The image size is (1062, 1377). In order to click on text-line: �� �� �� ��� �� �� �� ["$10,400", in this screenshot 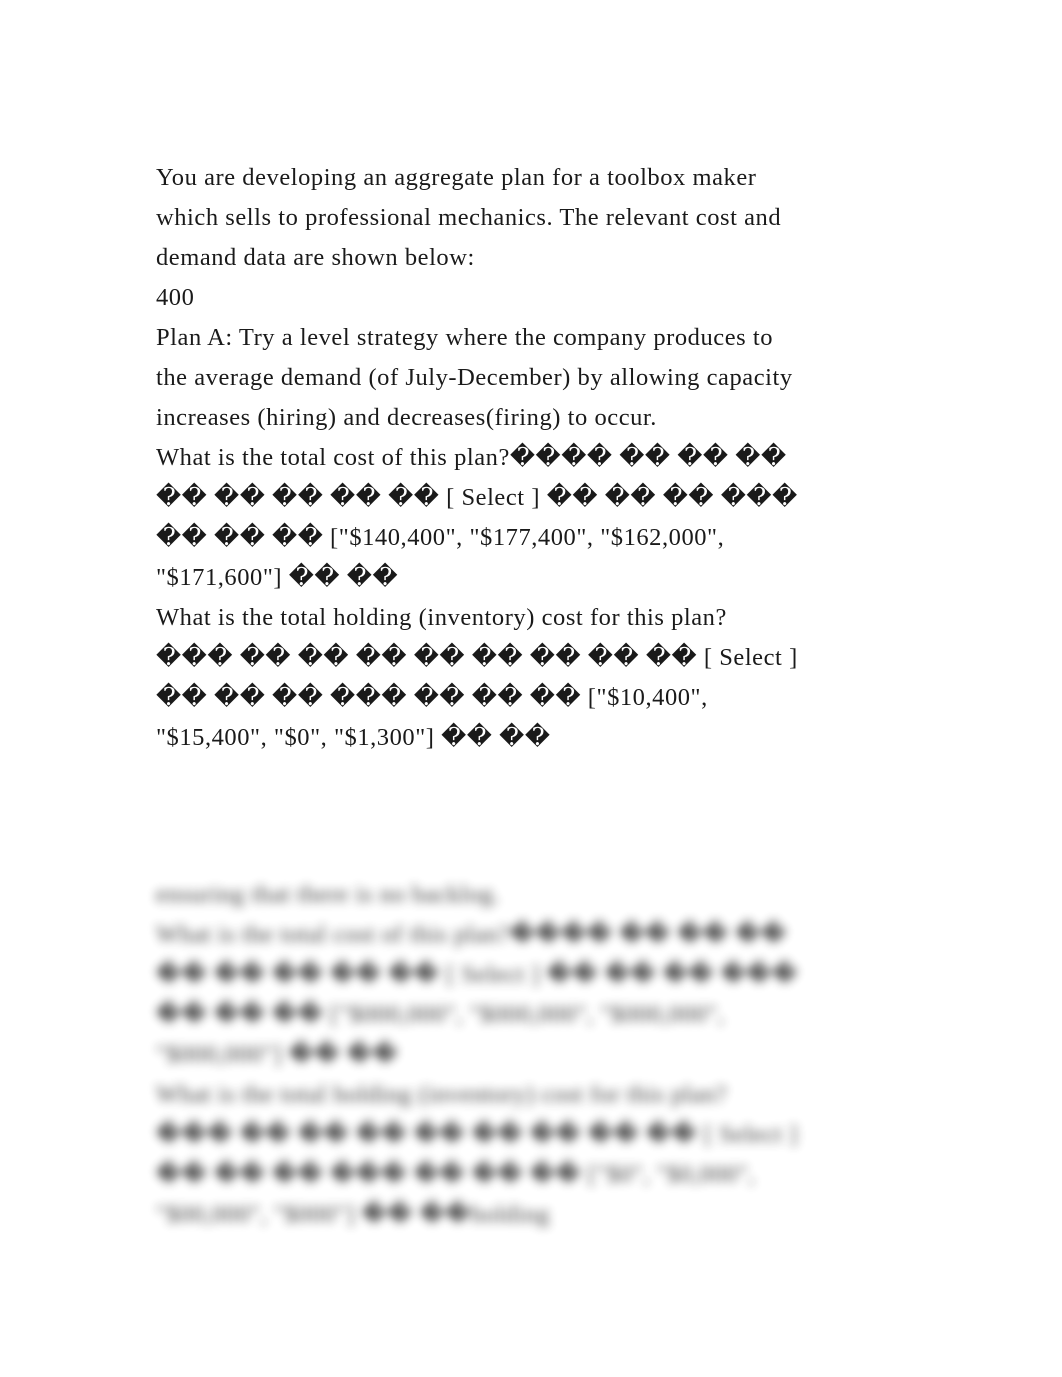, I will do `click(432, 697)`.